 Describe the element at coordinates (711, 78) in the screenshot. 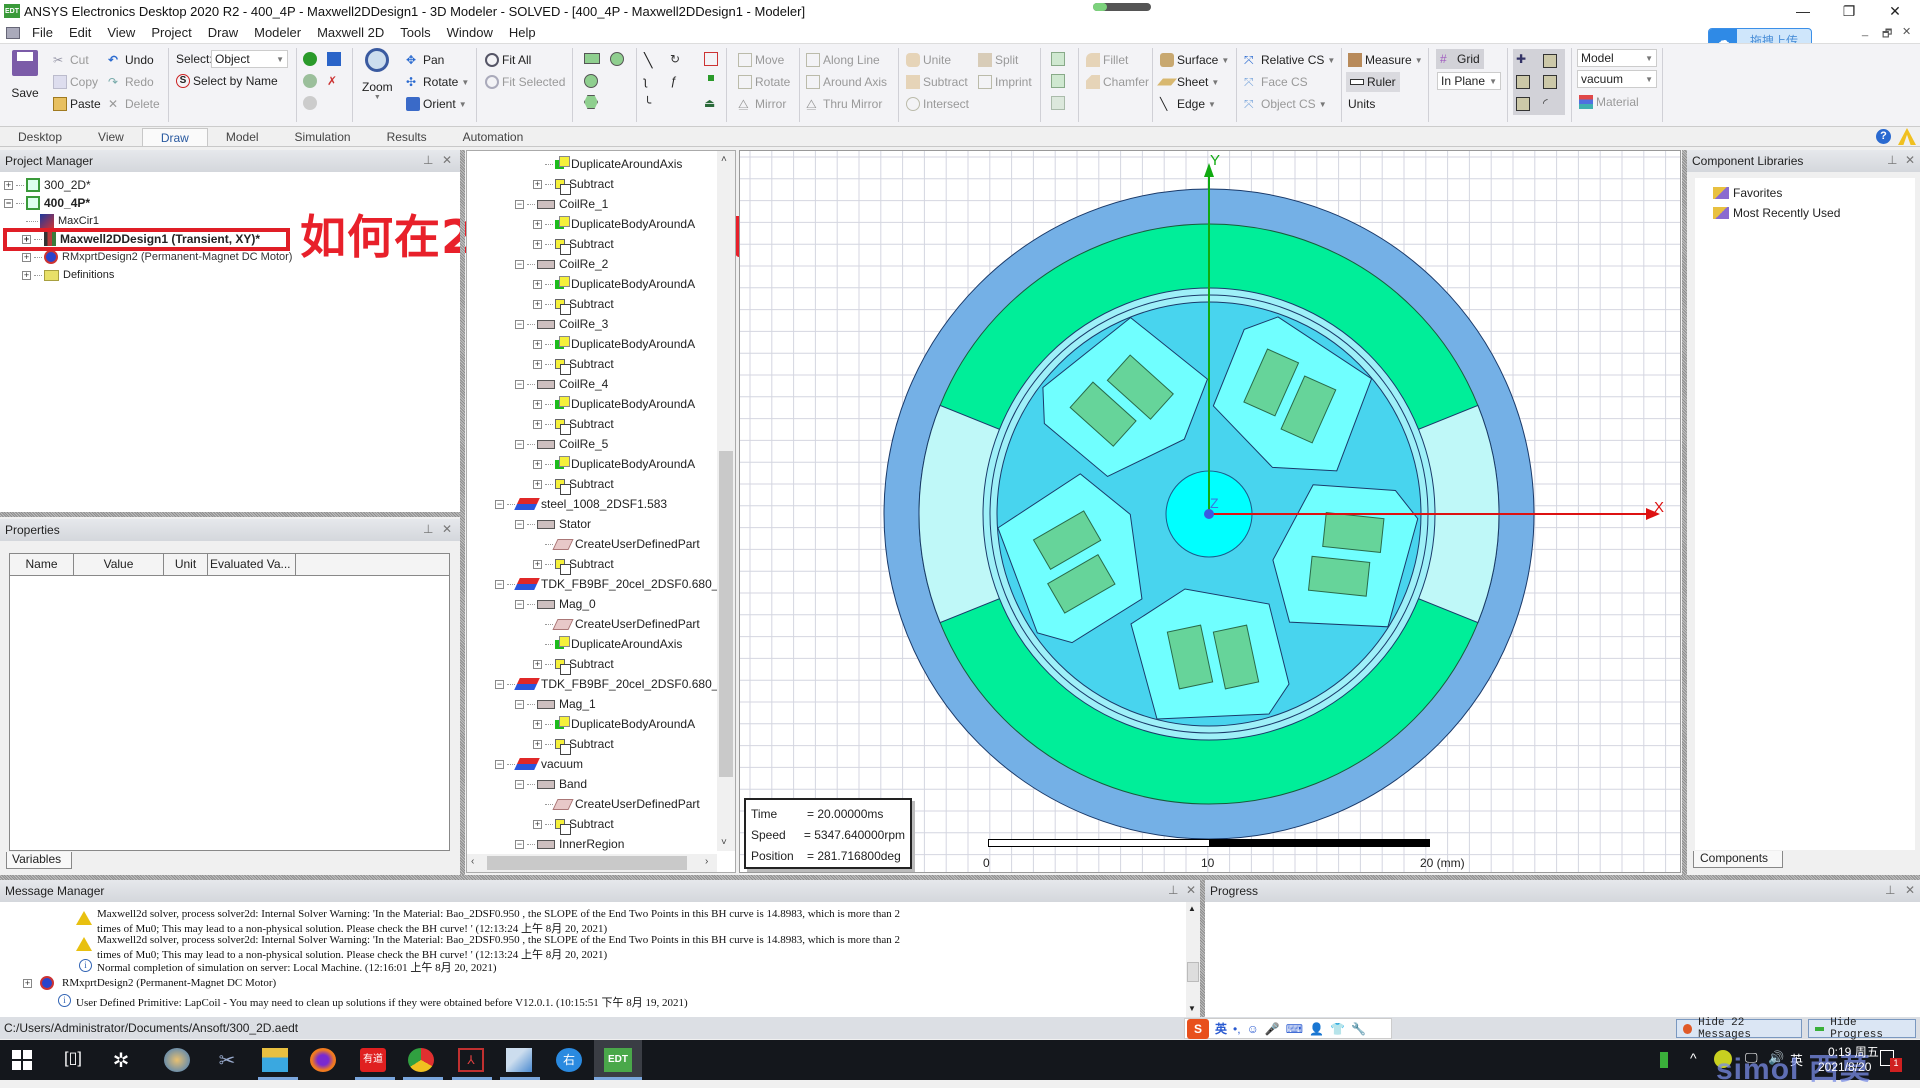

I see `draw-point-icon` at that location.